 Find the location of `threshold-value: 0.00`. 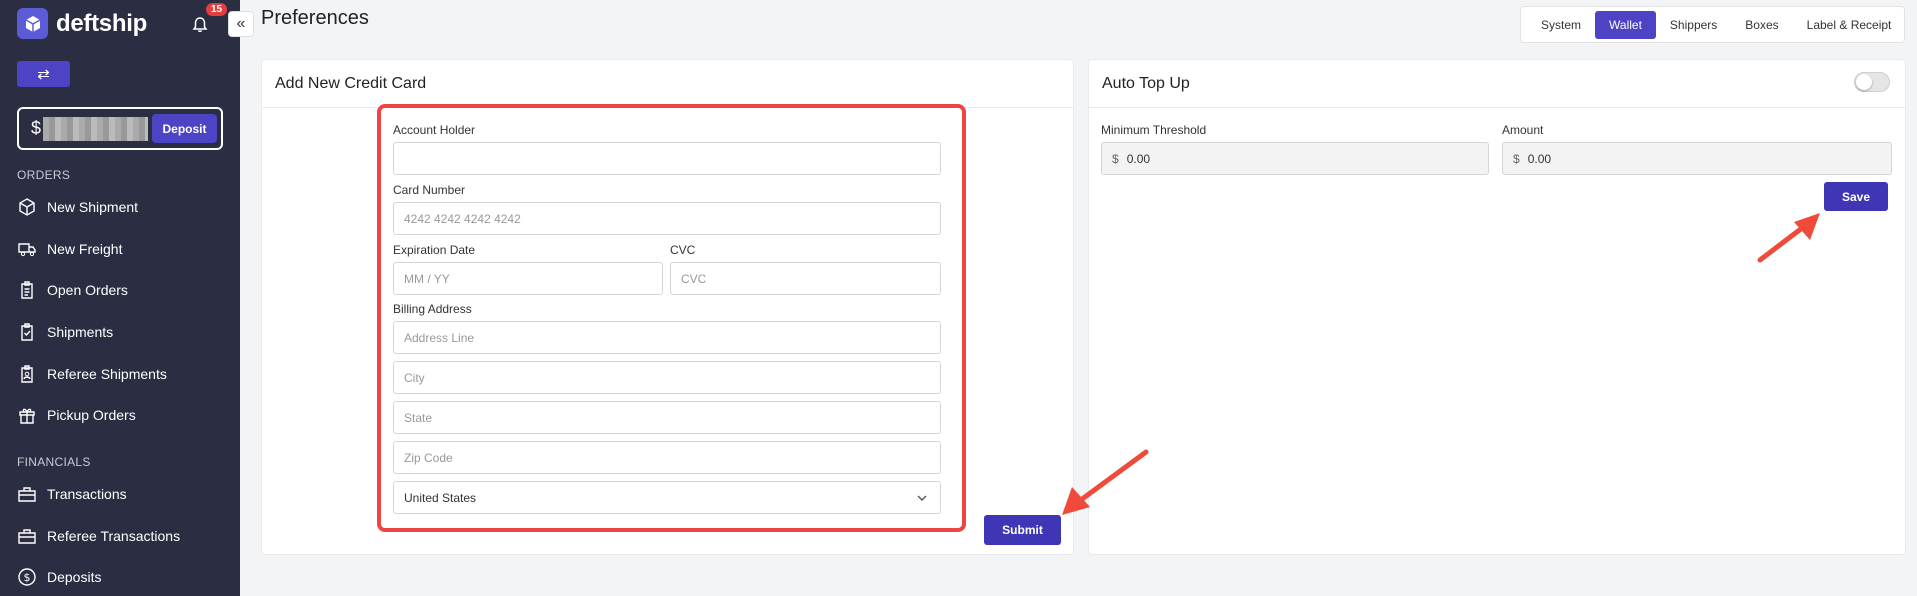

threshold-value: 0.00 is located at coordinates (1138, 158).